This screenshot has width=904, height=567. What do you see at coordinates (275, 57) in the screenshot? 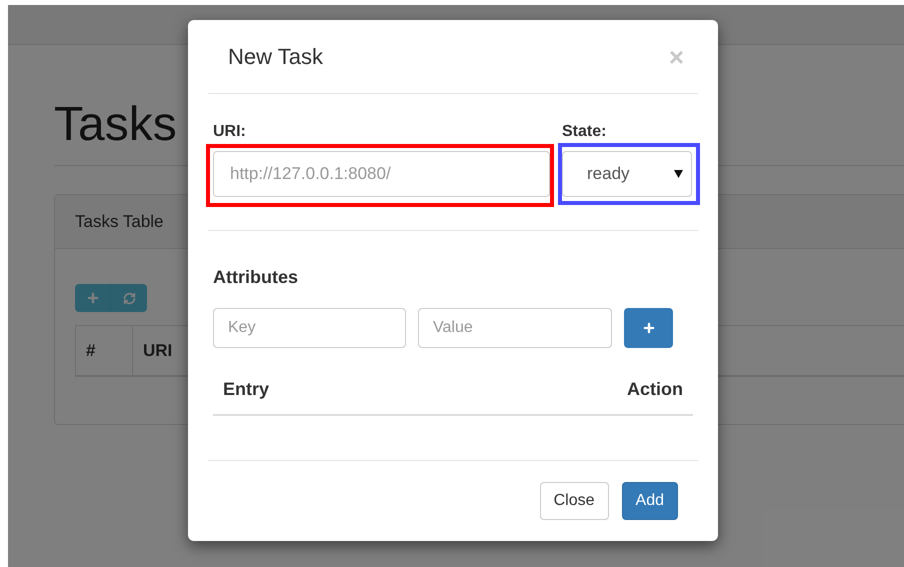
I see `modal-title: New Task` at bounding box center [275, 57].